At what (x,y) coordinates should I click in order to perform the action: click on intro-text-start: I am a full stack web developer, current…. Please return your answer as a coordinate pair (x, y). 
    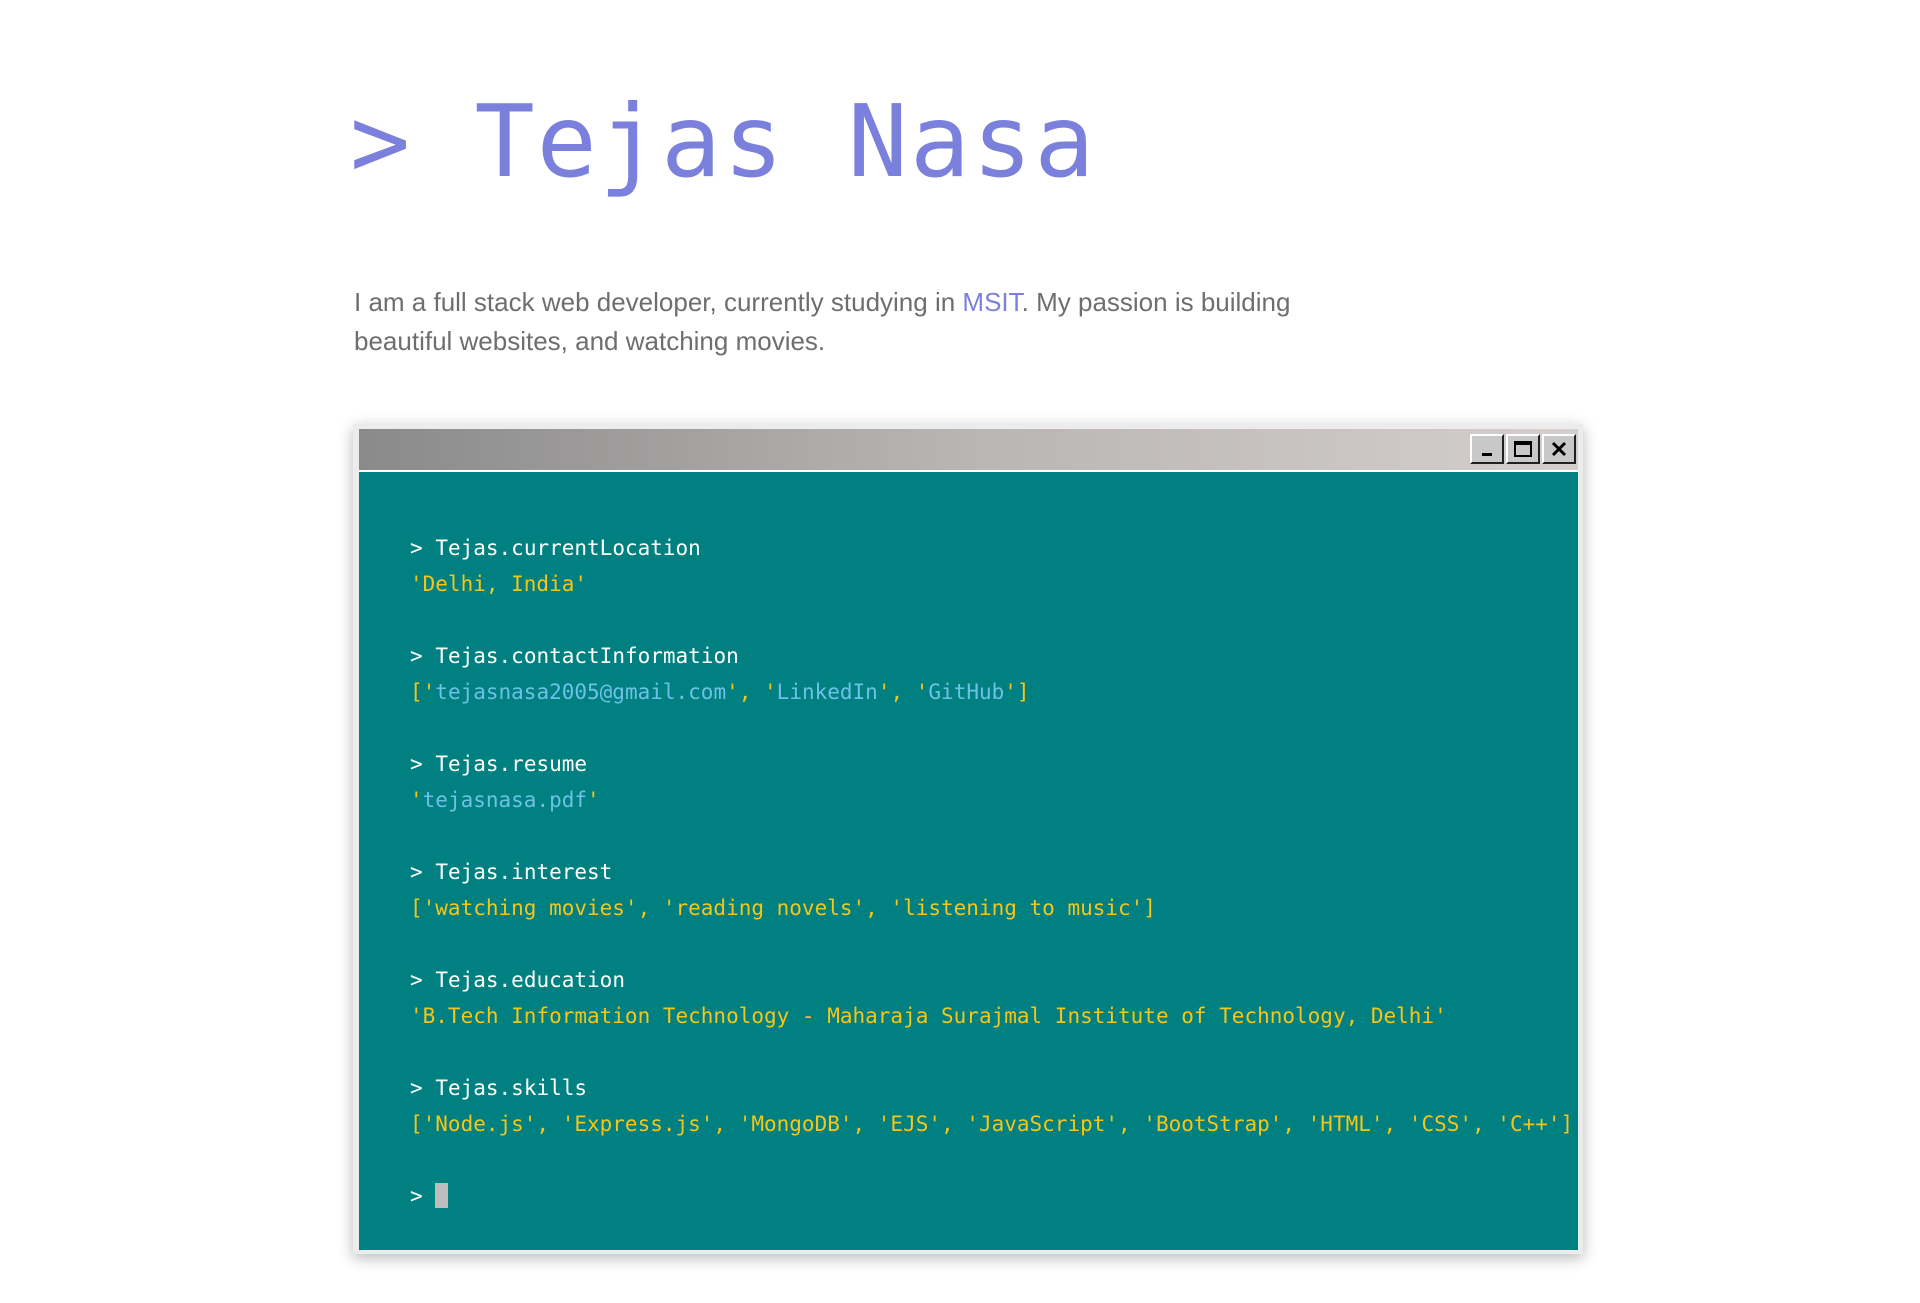
    Looking at the image, I should click on (658, 302).